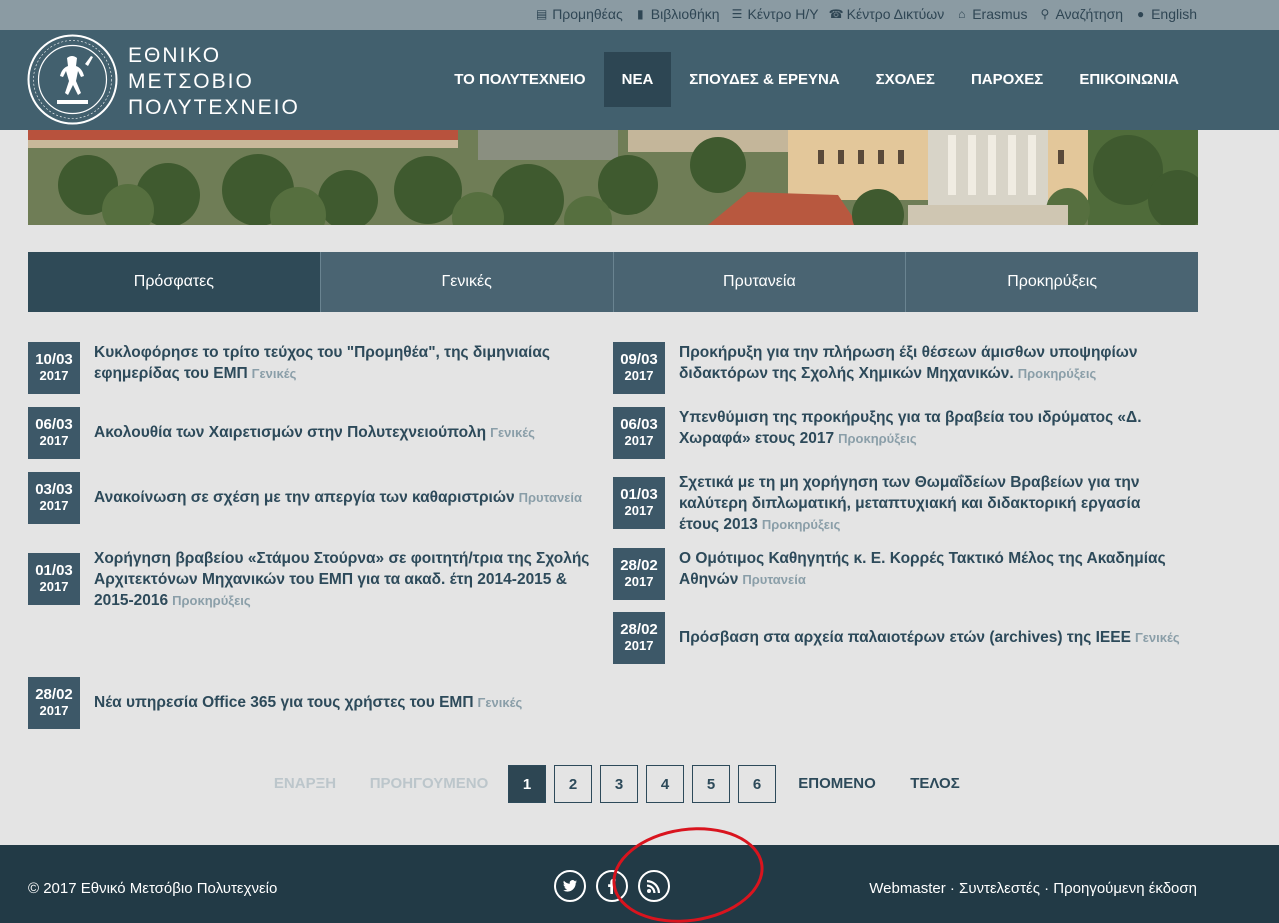  Describe the element at coordinates (837, 784) in the screenshot. I see `pager-next: ΕΠΟΜΕΝΟ` at that location.